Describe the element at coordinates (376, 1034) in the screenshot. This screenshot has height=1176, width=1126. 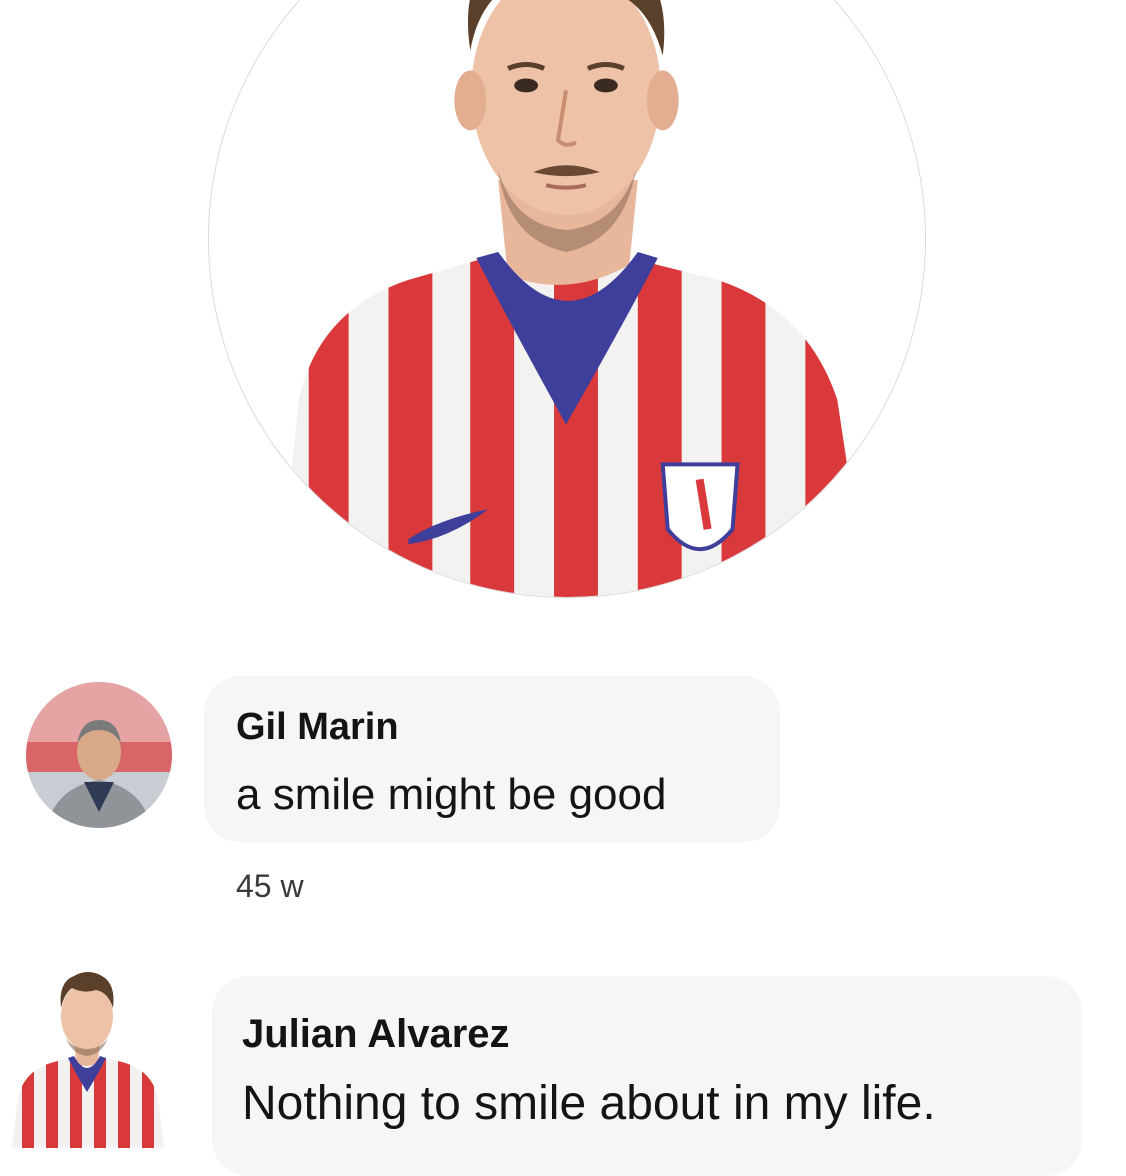
I see `comment-author: Julian Alvarez` at that location.